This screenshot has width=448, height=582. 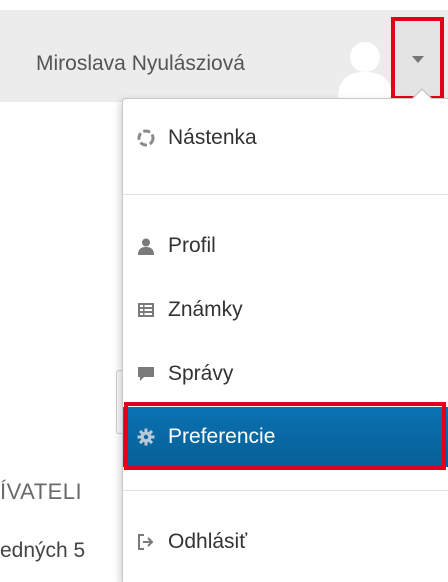 I want to click on dashboard-icon, so click(x=146, y=138).